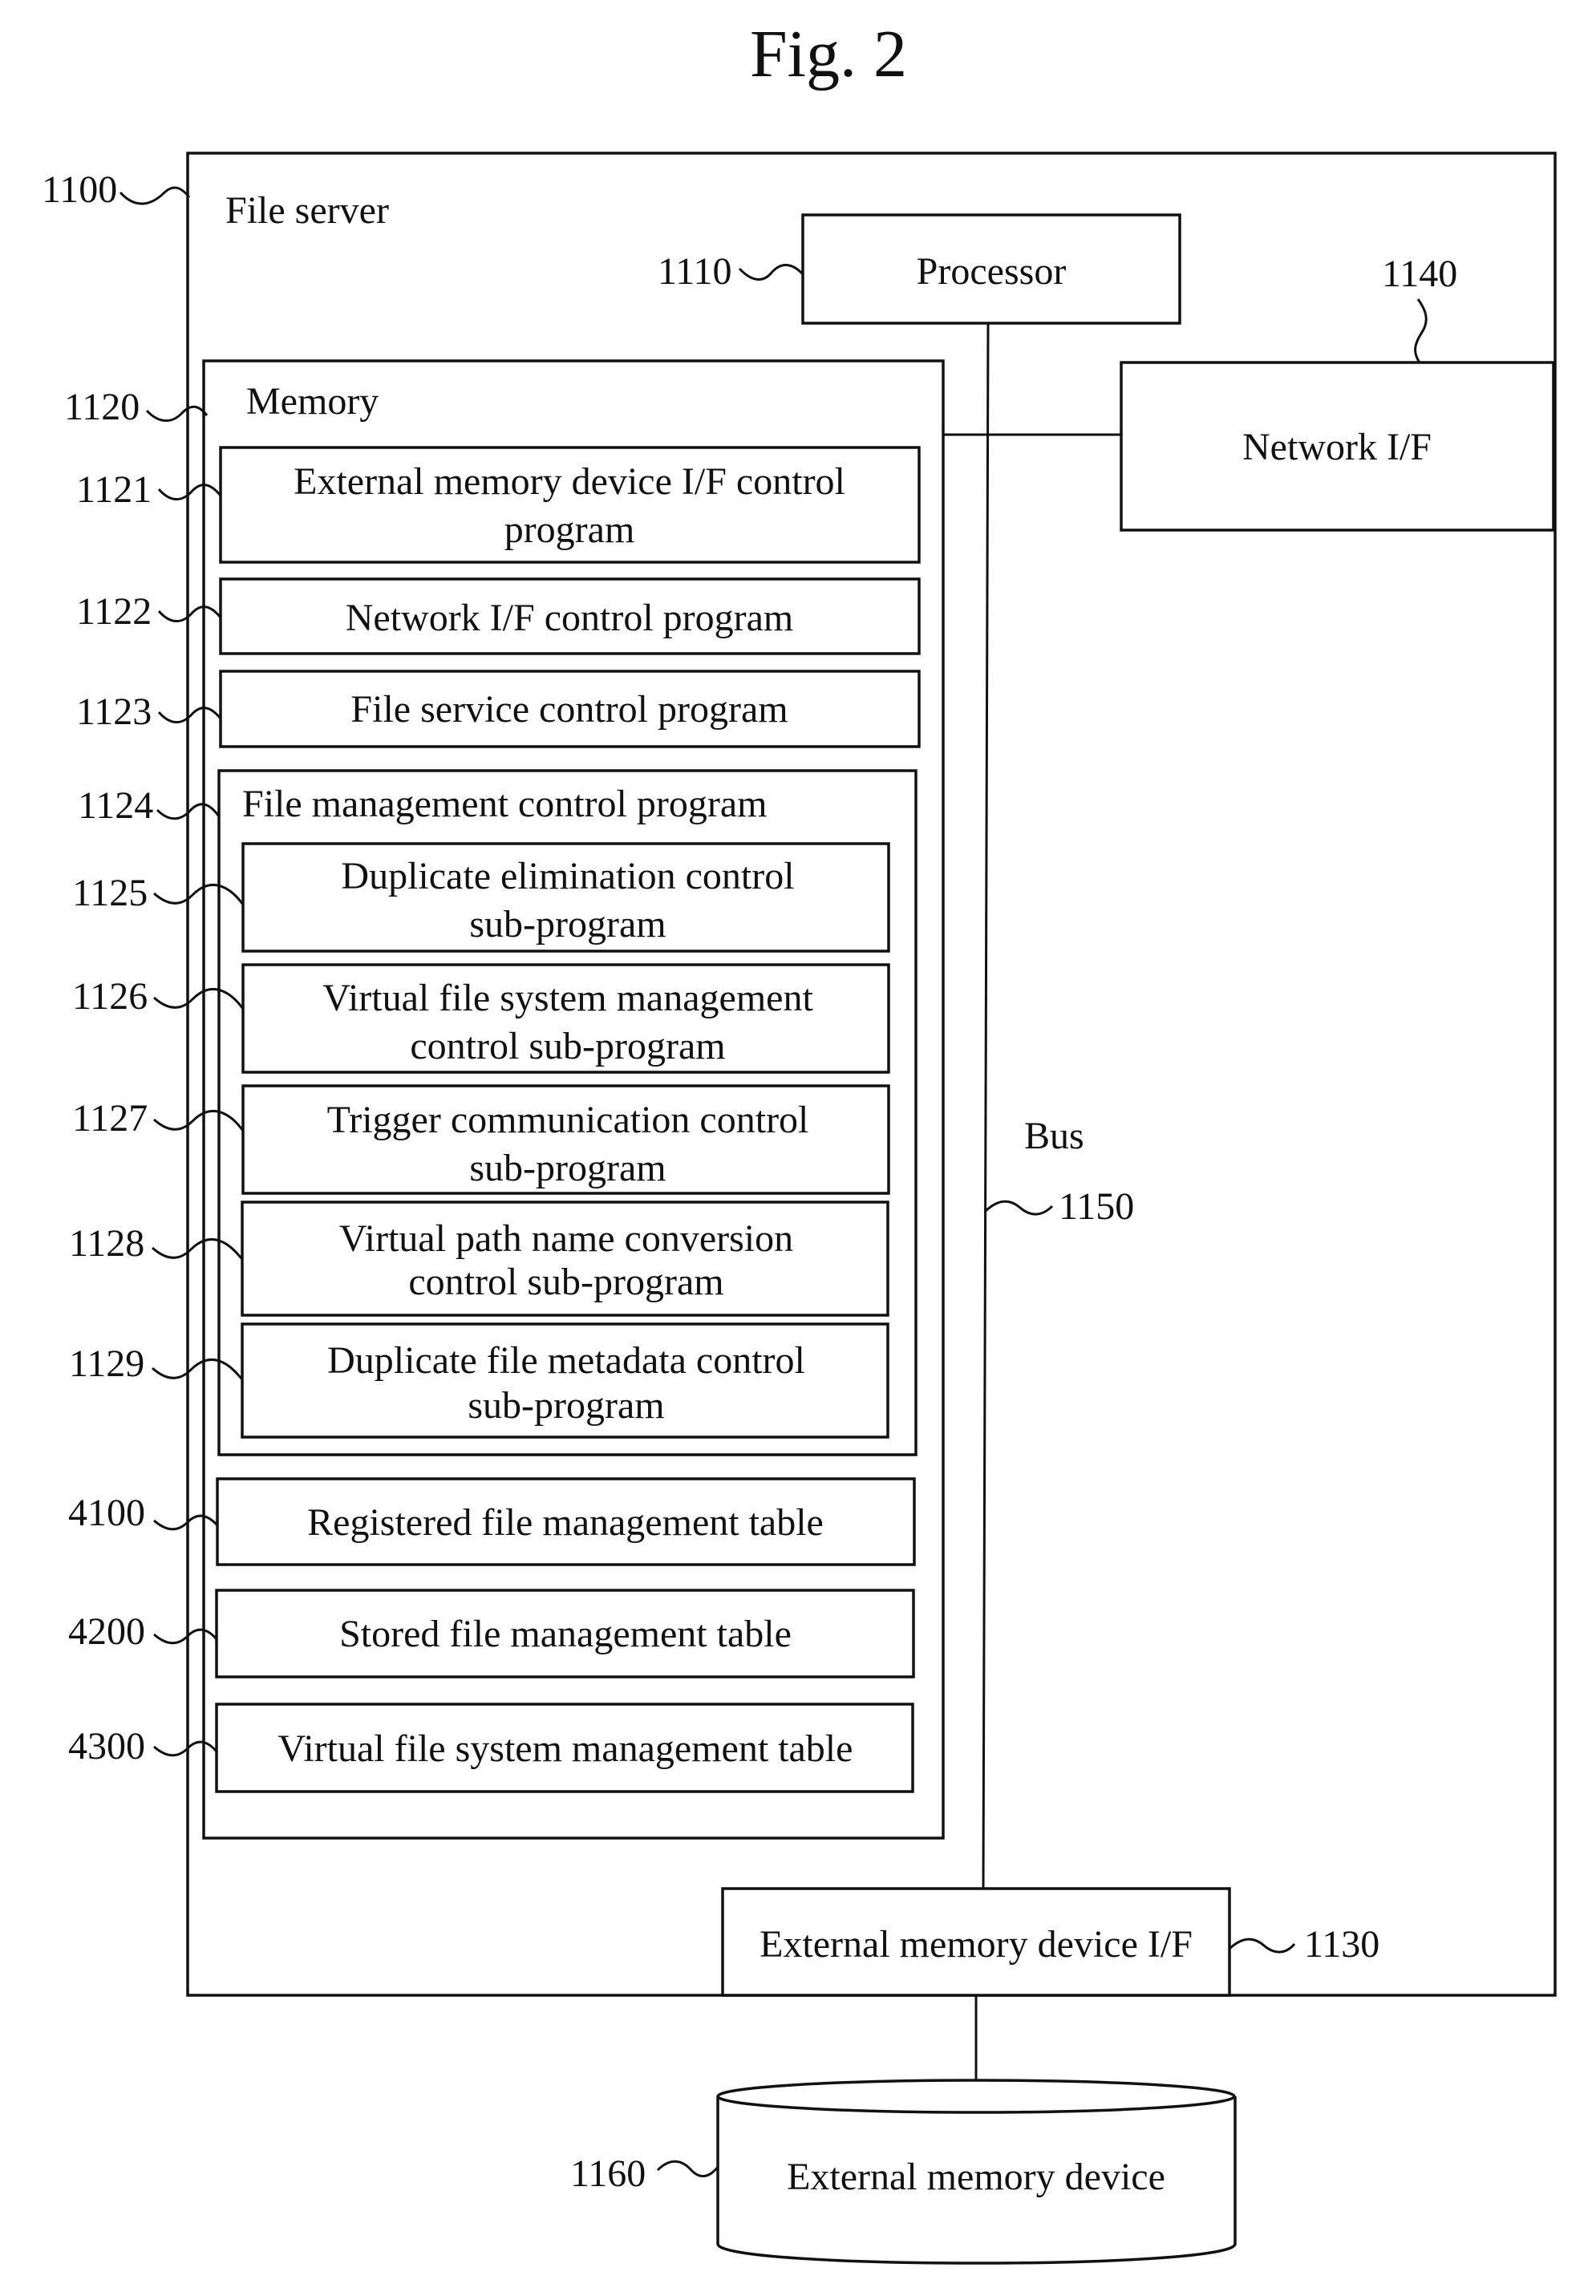 Image resolution: width=1596 pixels, height=2296 pixels. I want to click on memory-ref: 1120, so click(102, 407).